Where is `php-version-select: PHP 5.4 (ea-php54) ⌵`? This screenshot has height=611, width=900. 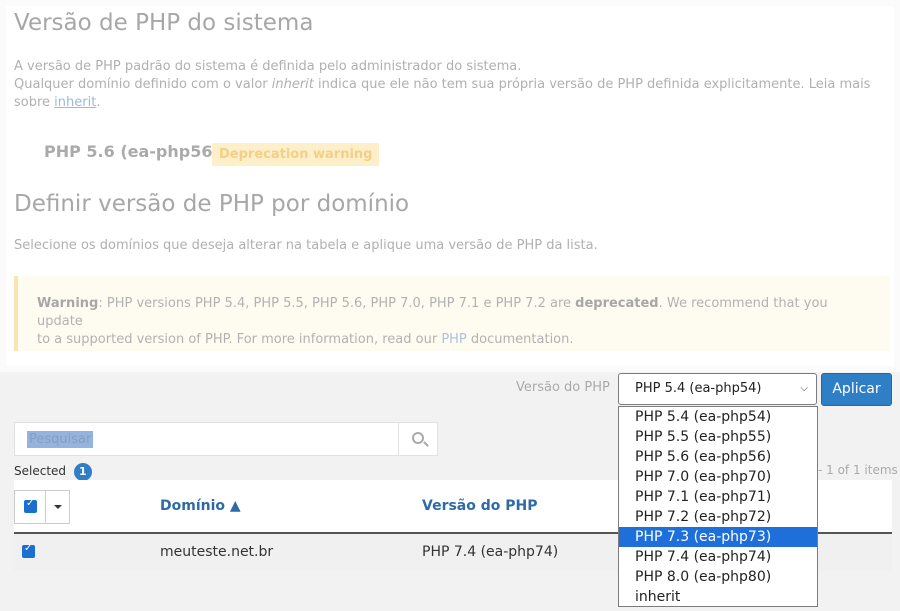 php-version-select: PHP 5.4 (ea-php54) ⌵ is located at coordinates (717, 389).